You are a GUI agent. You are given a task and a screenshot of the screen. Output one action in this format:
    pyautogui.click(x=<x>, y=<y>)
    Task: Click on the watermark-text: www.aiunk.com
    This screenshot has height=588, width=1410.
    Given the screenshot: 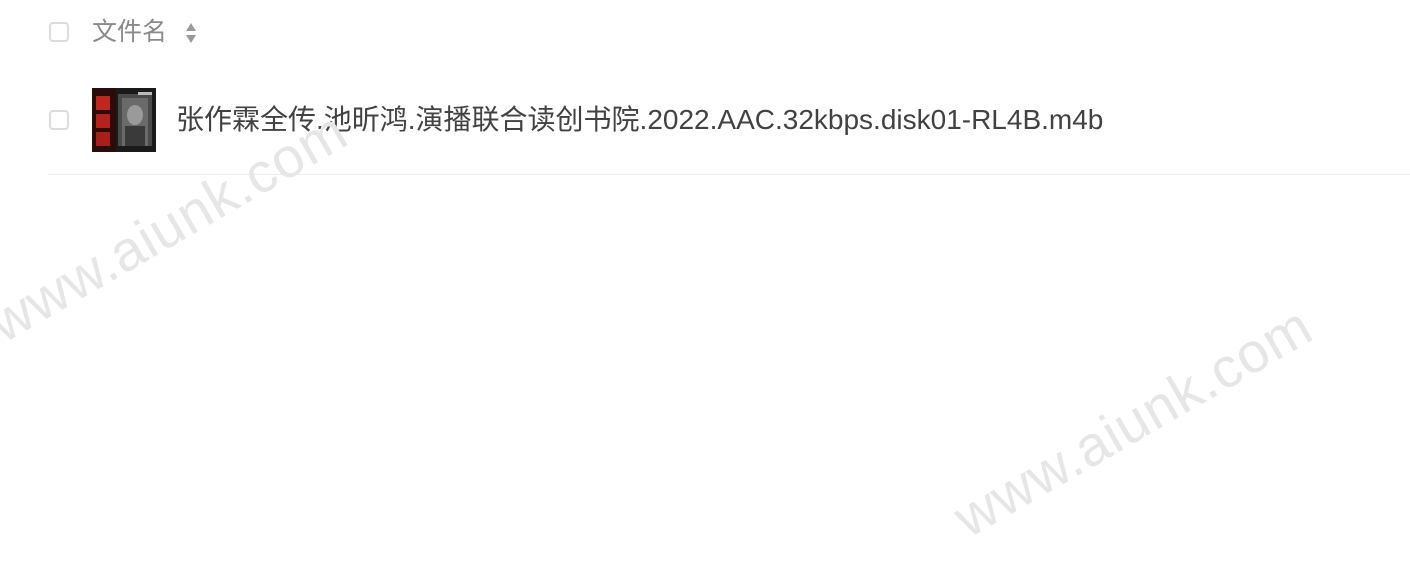 What is the action you would take?
    pyautogui.click(x=1133, y=421)
    